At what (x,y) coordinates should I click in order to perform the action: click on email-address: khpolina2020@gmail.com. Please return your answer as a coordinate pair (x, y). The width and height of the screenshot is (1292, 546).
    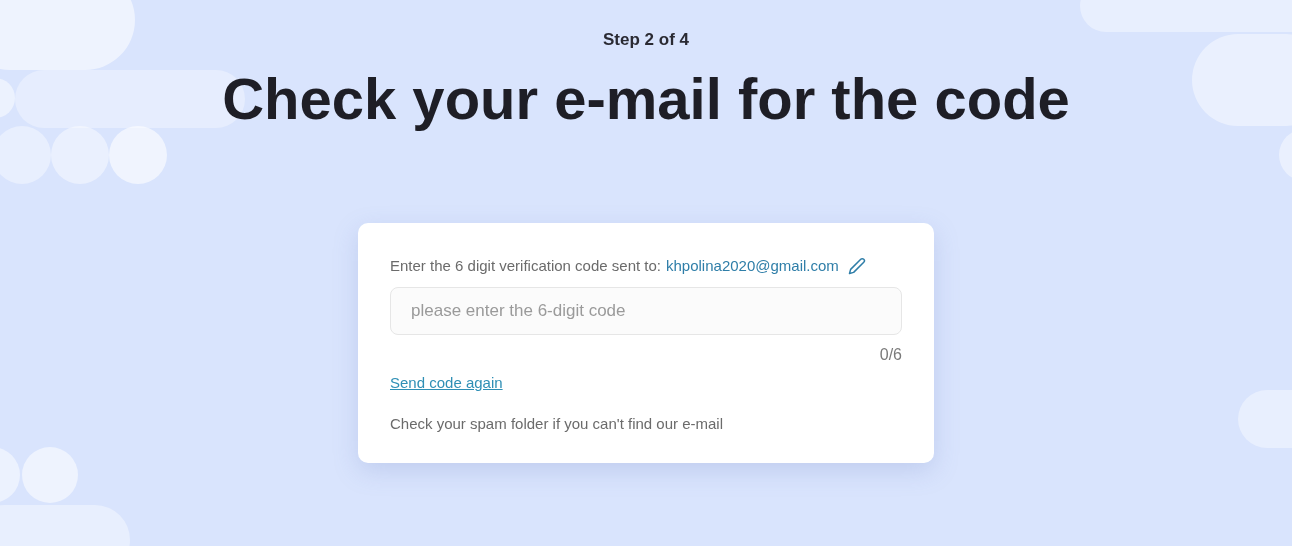
    Looking at the image, I should click on (752, 265).